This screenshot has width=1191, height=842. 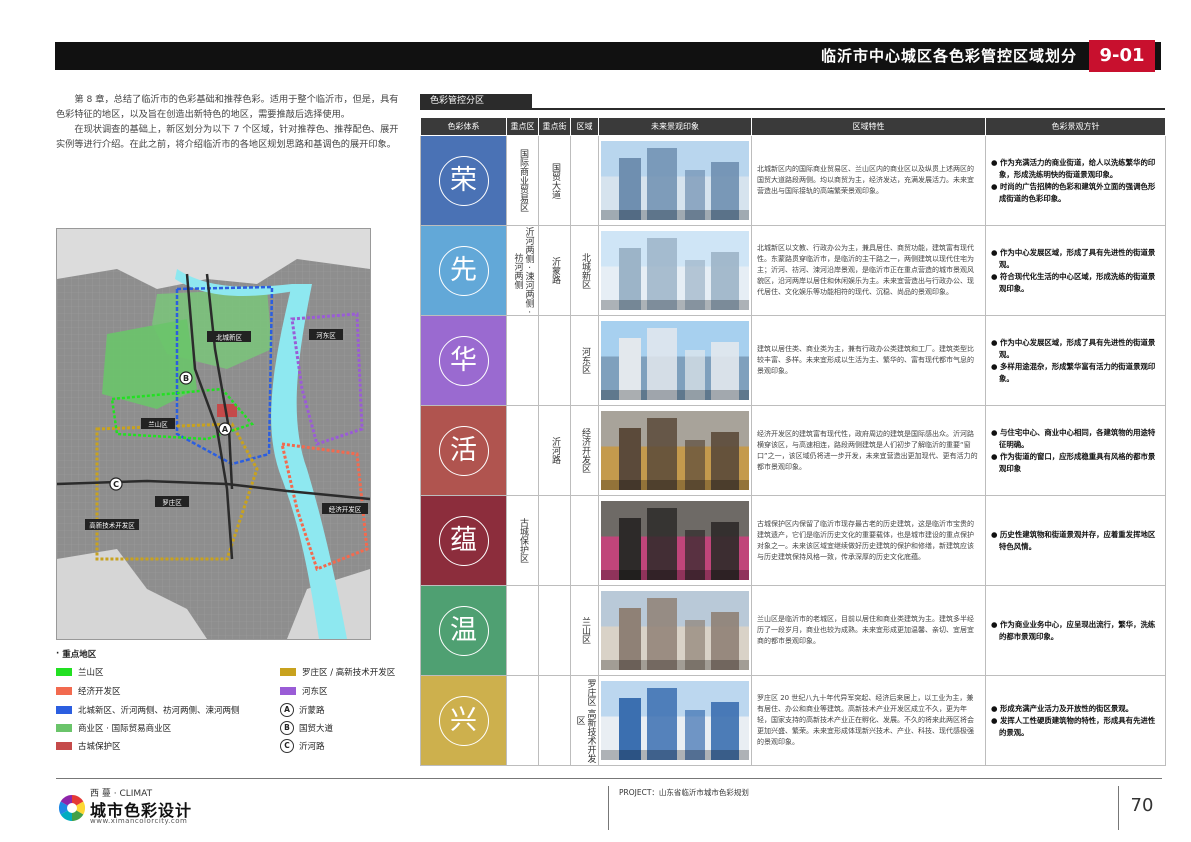 I want to click on strategy-item: ● 形成充满产业活力及开放性的街区景观。, so click(x=1062, y=708).